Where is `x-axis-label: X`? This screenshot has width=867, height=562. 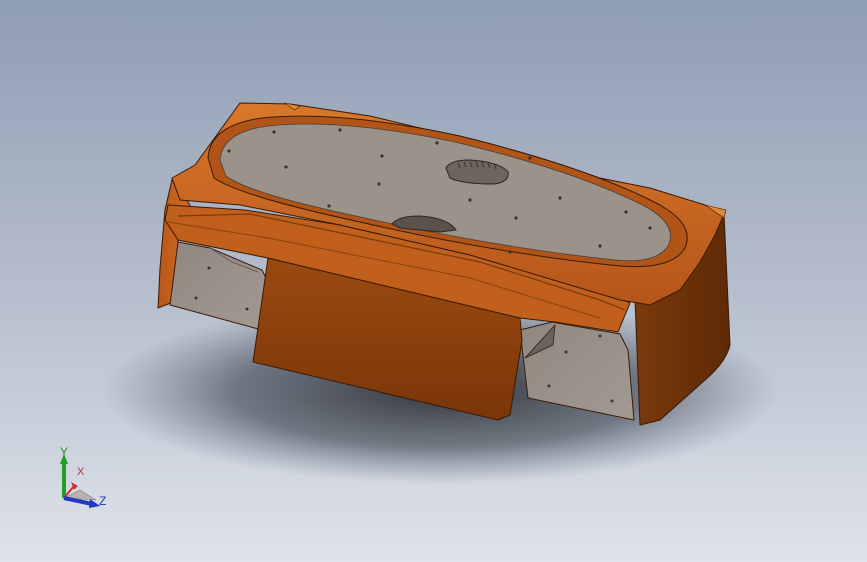 x-axis-label: X is located at coordinates (81, 472).